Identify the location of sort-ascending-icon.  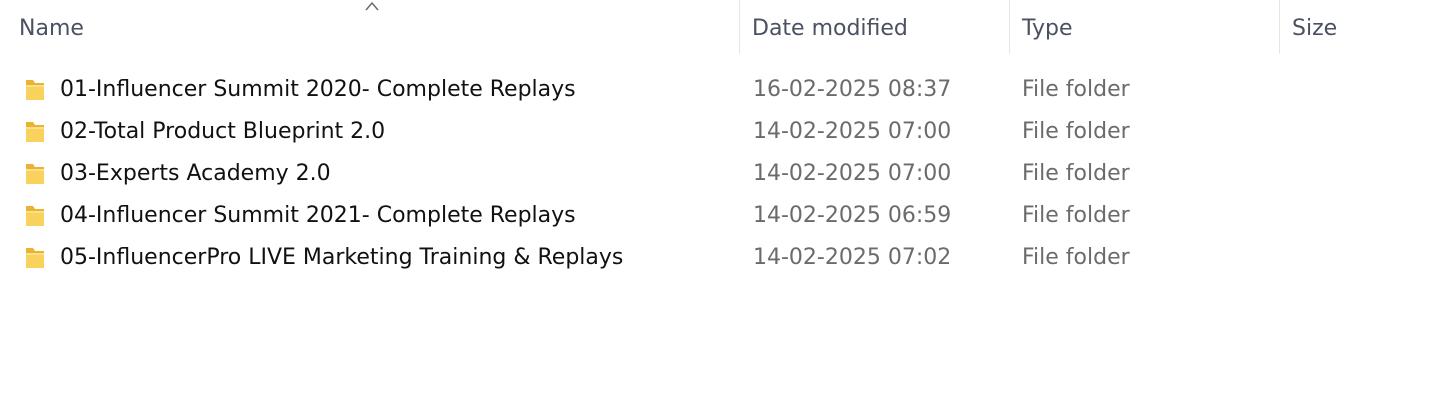
(372, 6).